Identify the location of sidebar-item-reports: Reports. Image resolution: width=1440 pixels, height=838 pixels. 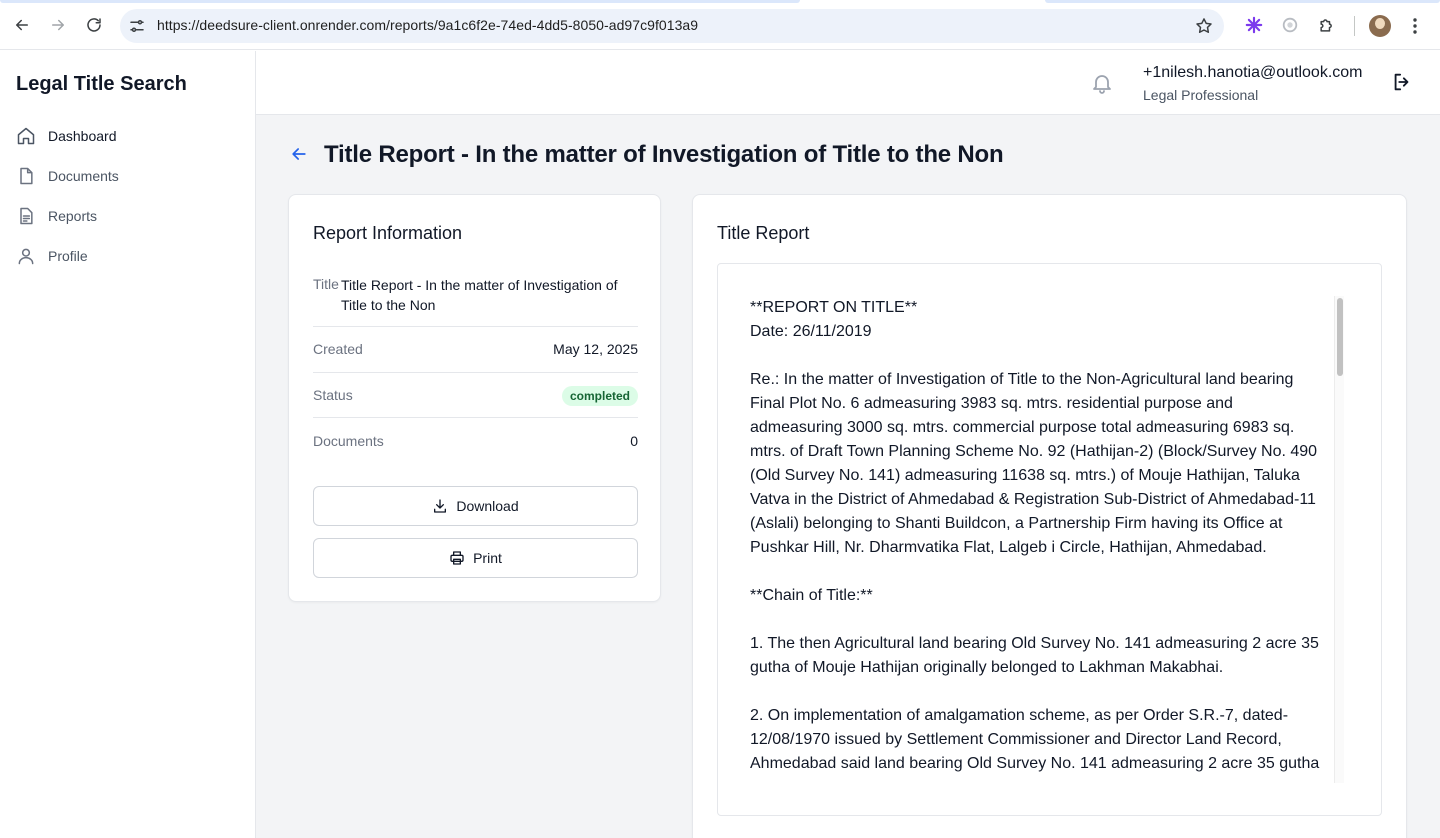
(128, 216).